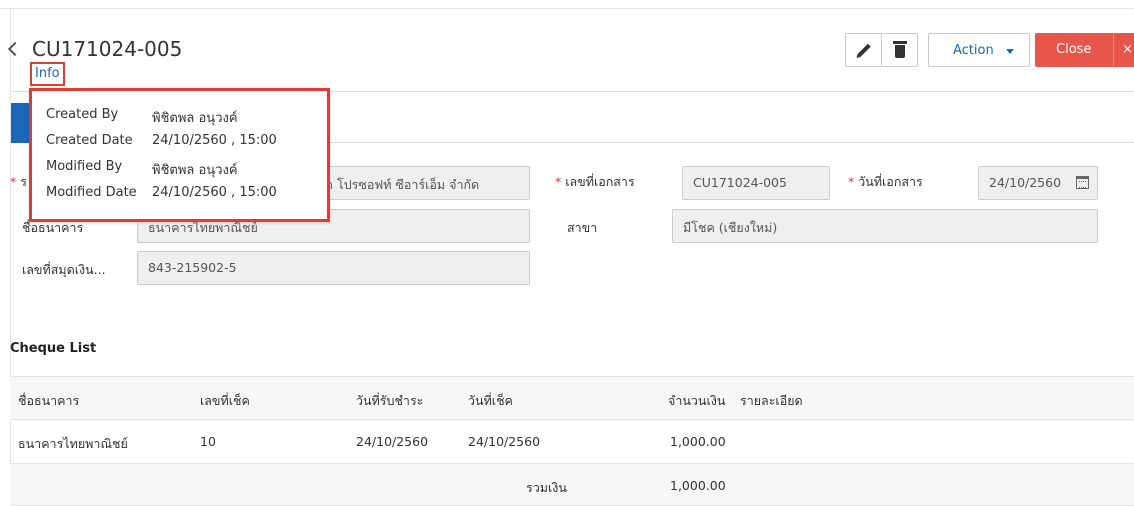 Image resolution: width=1134 pixels, height=506 pixels. What do you see at coordinates (214, 192) in the screenshot?
I see `modified-date-value: 24/10/2560 , 15:00` at bounding box center [214, 192].